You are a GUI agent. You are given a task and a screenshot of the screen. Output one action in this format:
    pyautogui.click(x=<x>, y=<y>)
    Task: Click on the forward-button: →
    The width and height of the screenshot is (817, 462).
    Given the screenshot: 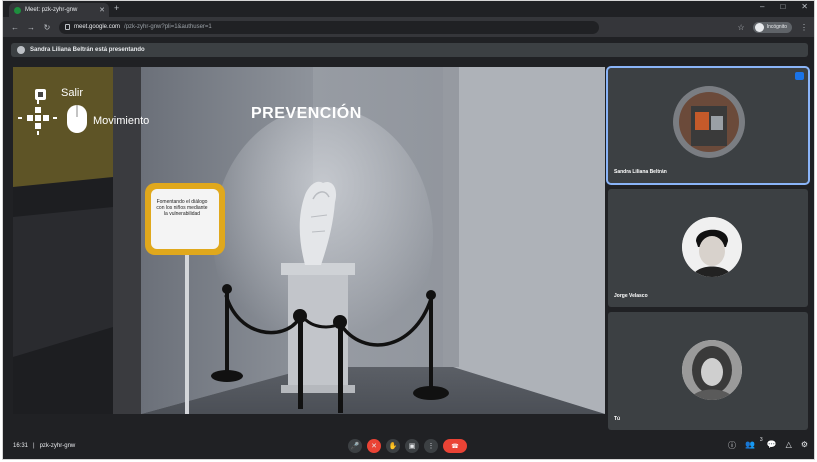 What is the action you would take?
    pyautogui.click(x=31, y=27)
    